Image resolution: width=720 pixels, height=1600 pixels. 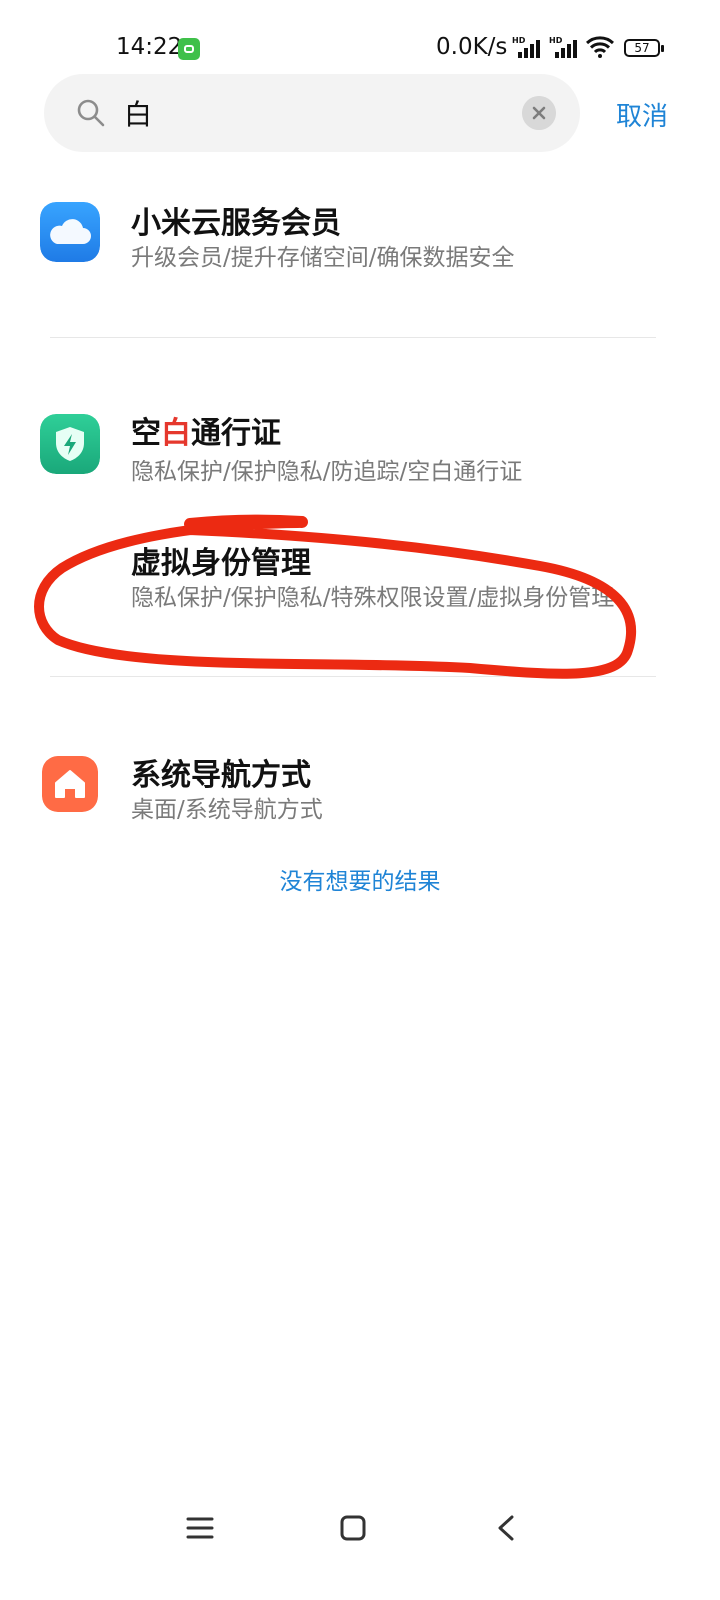 I want to click on result-title: 空白通行证, so click(x=206, y=433).